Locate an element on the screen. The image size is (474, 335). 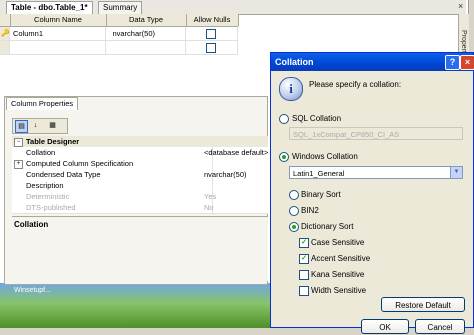
allow-nulls-checkbox is located at coordinates (211, 34).